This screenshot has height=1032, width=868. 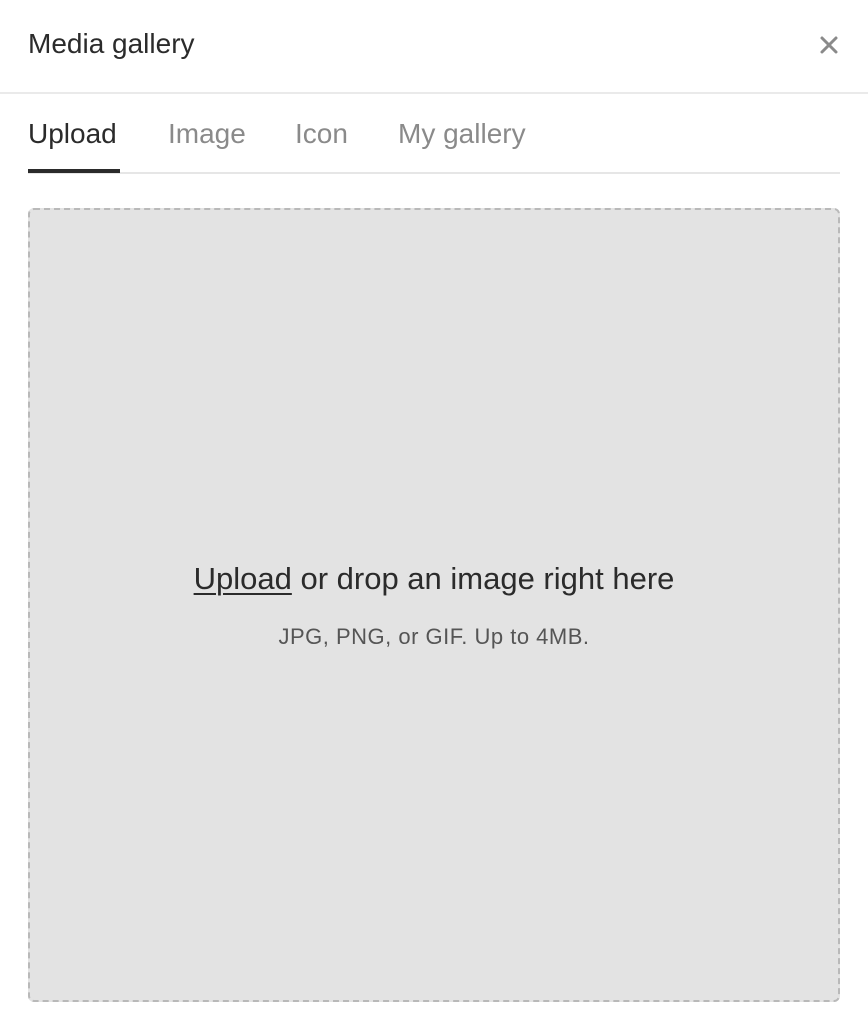 I want to click on active-tab-indicator, so click(x=74, y=171).